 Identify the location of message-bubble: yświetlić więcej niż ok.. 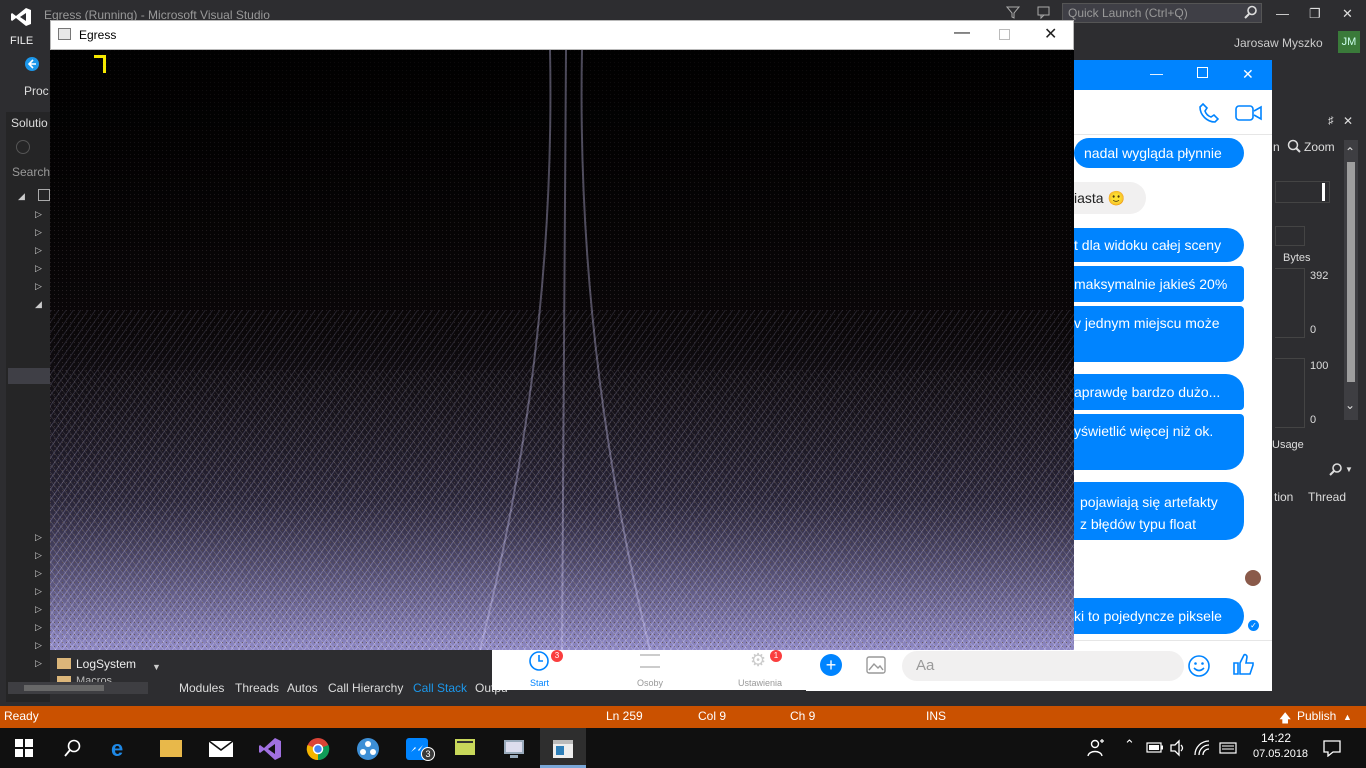
(1159, 442).